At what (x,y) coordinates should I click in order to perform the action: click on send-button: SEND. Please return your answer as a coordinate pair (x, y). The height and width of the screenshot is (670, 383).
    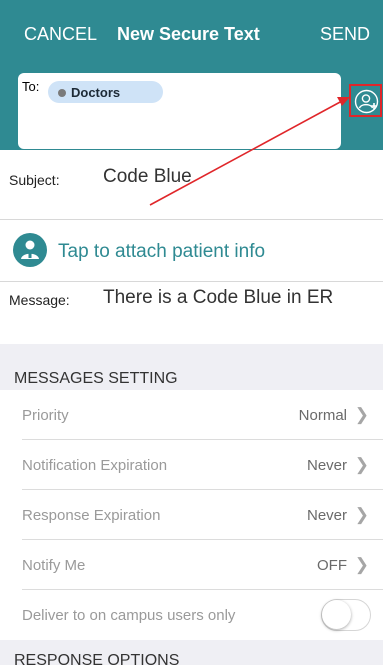
    Looking at the image, I should click on (345, 34).